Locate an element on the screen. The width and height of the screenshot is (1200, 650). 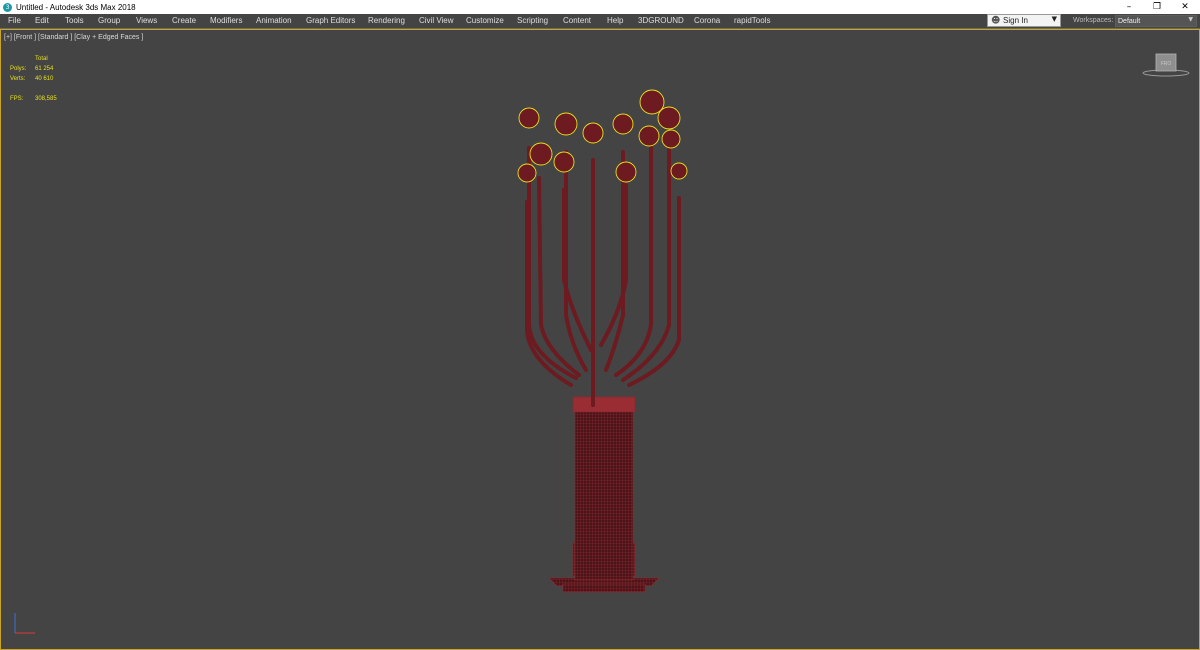
menu-file: File is located at coordinates (14, 21).